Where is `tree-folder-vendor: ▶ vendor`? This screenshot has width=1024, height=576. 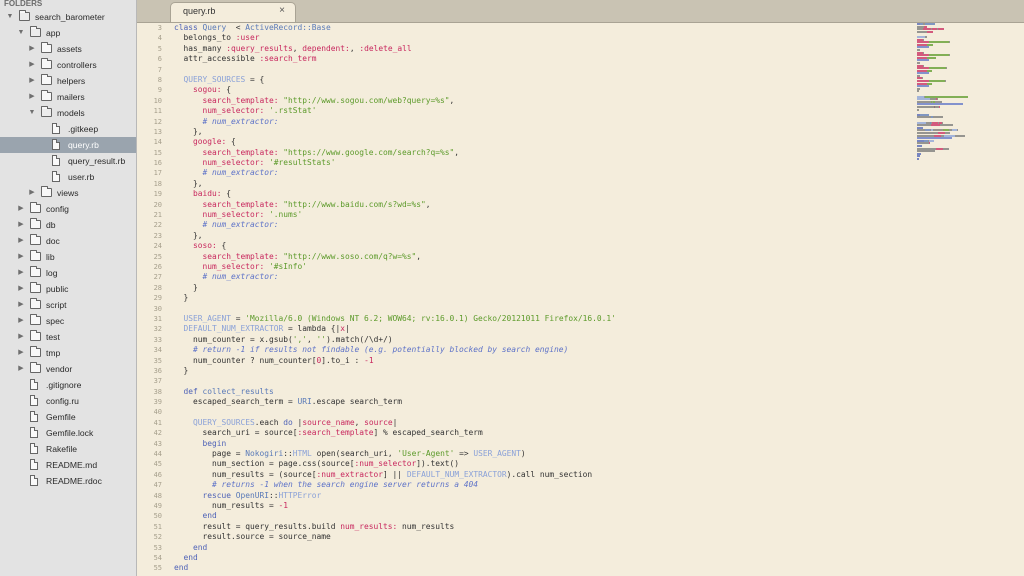 tree-folder-vendor: ▶ vendor is located at coordinates (68, 369).